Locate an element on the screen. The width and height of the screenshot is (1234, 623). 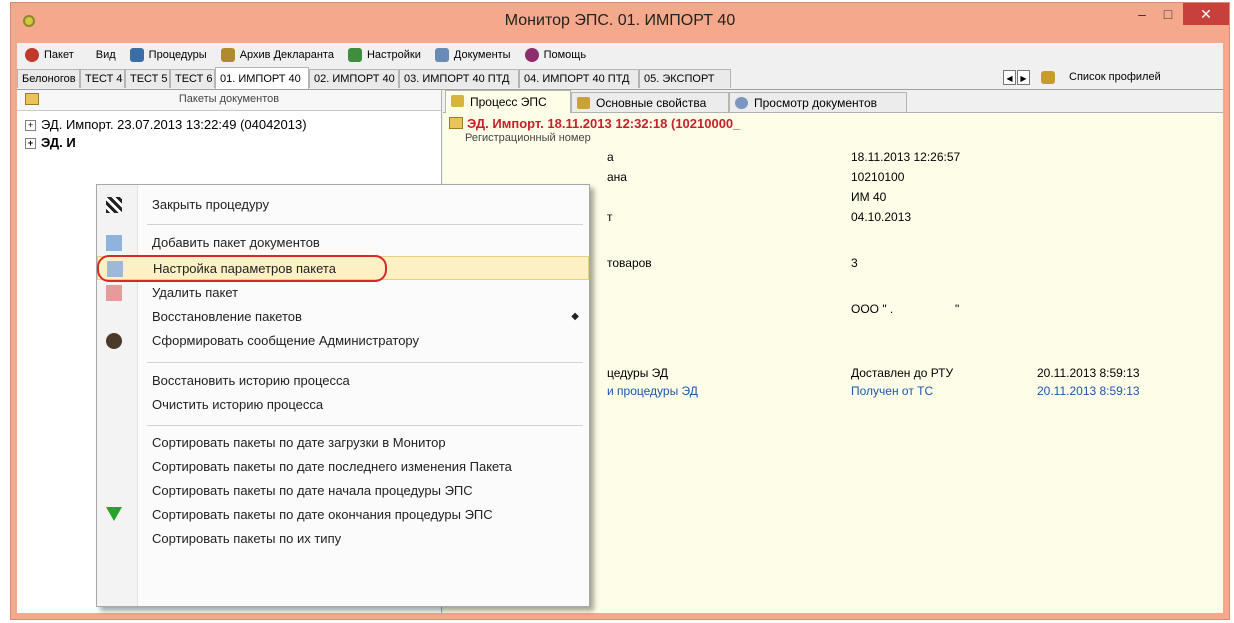
close-button: ✕ is located at coordinates (1206, 14).